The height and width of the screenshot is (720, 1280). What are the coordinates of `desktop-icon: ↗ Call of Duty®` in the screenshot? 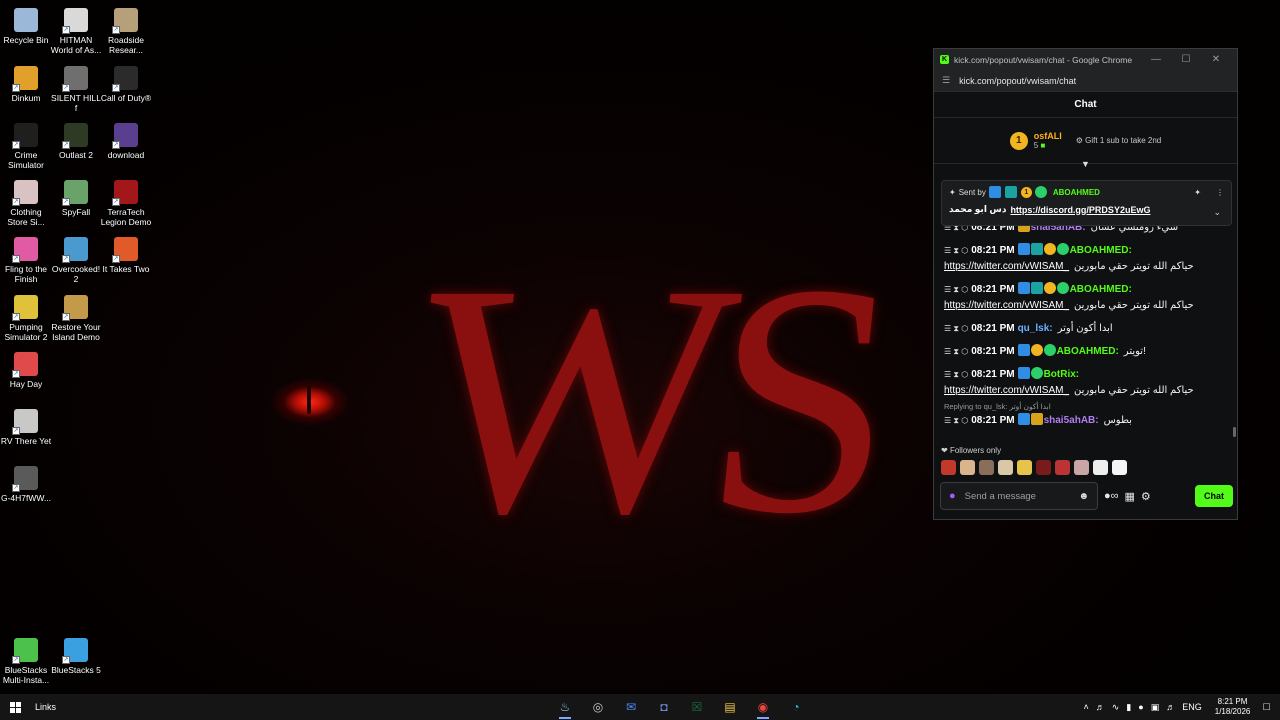 It's located at (126, 82).